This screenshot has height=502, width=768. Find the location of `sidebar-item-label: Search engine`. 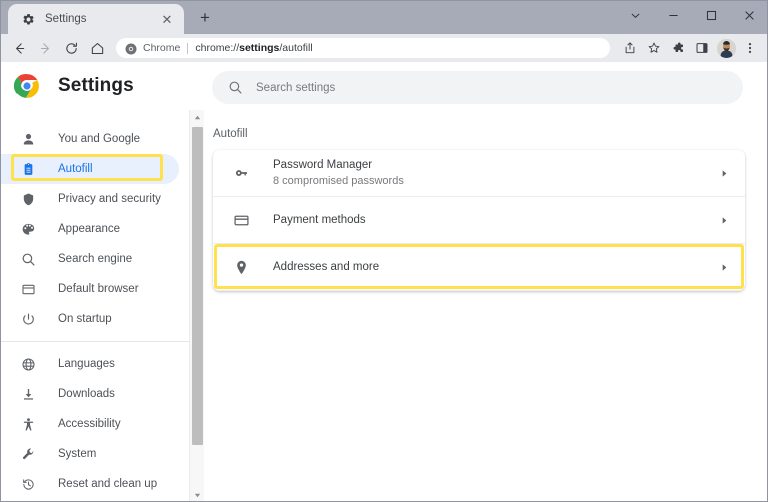

sidebar-item-label: Search engine is located at coordinates (95, 259).